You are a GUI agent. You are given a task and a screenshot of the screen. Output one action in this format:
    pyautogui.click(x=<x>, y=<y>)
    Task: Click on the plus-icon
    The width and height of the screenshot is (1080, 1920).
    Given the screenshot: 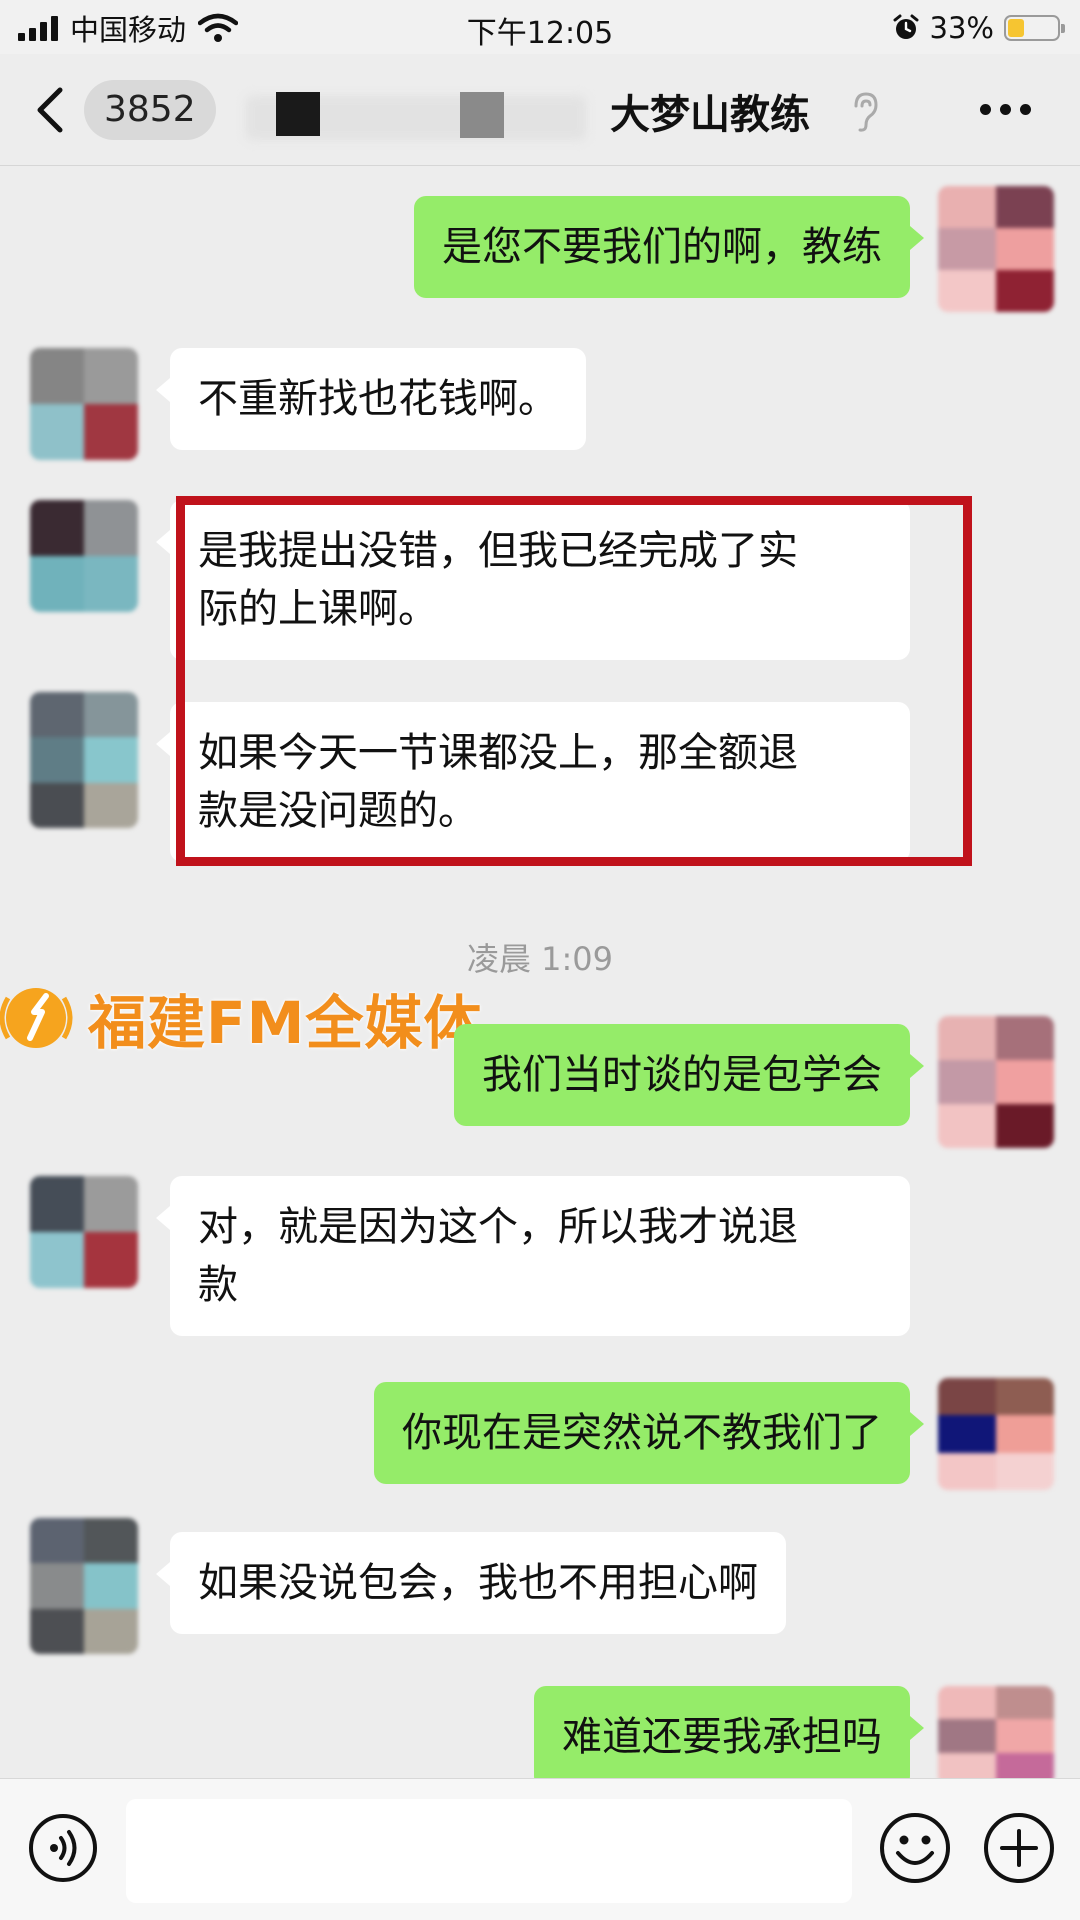 What is the action you would take?
    pyautogui.click(x=1019, y=1848)
    